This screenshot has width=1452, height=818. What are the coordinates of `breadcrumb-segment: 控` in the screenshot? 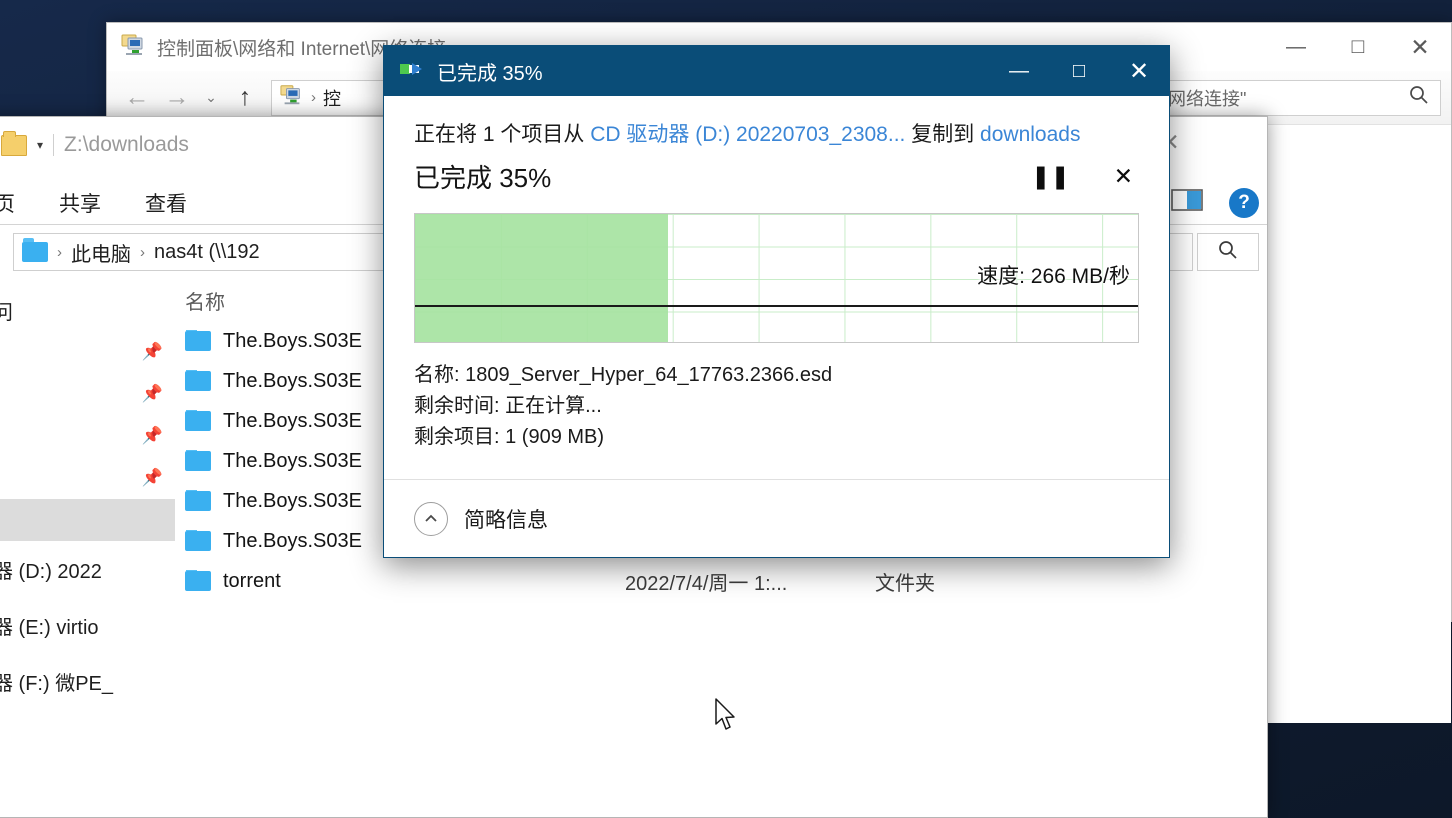 It's located at (332, 98).